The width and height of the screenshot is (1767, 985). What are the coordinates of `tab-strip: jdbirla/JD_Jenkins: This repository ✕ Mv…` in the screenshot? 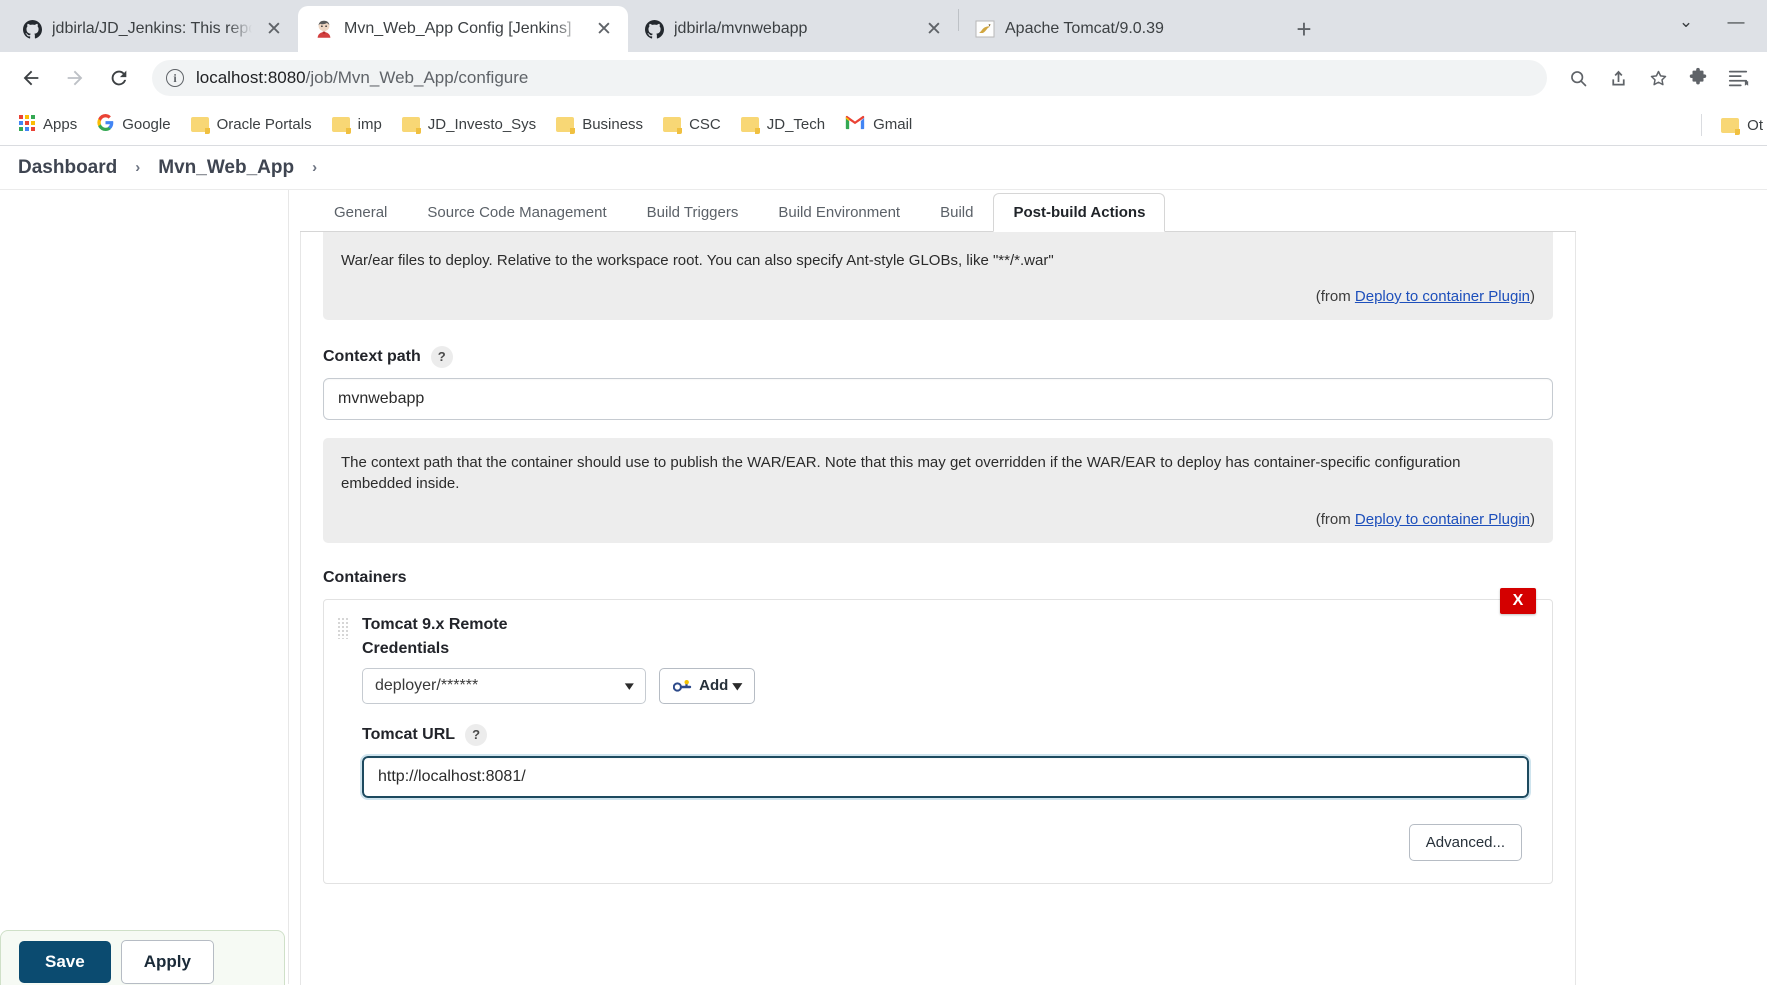 It's located at (883, 26).